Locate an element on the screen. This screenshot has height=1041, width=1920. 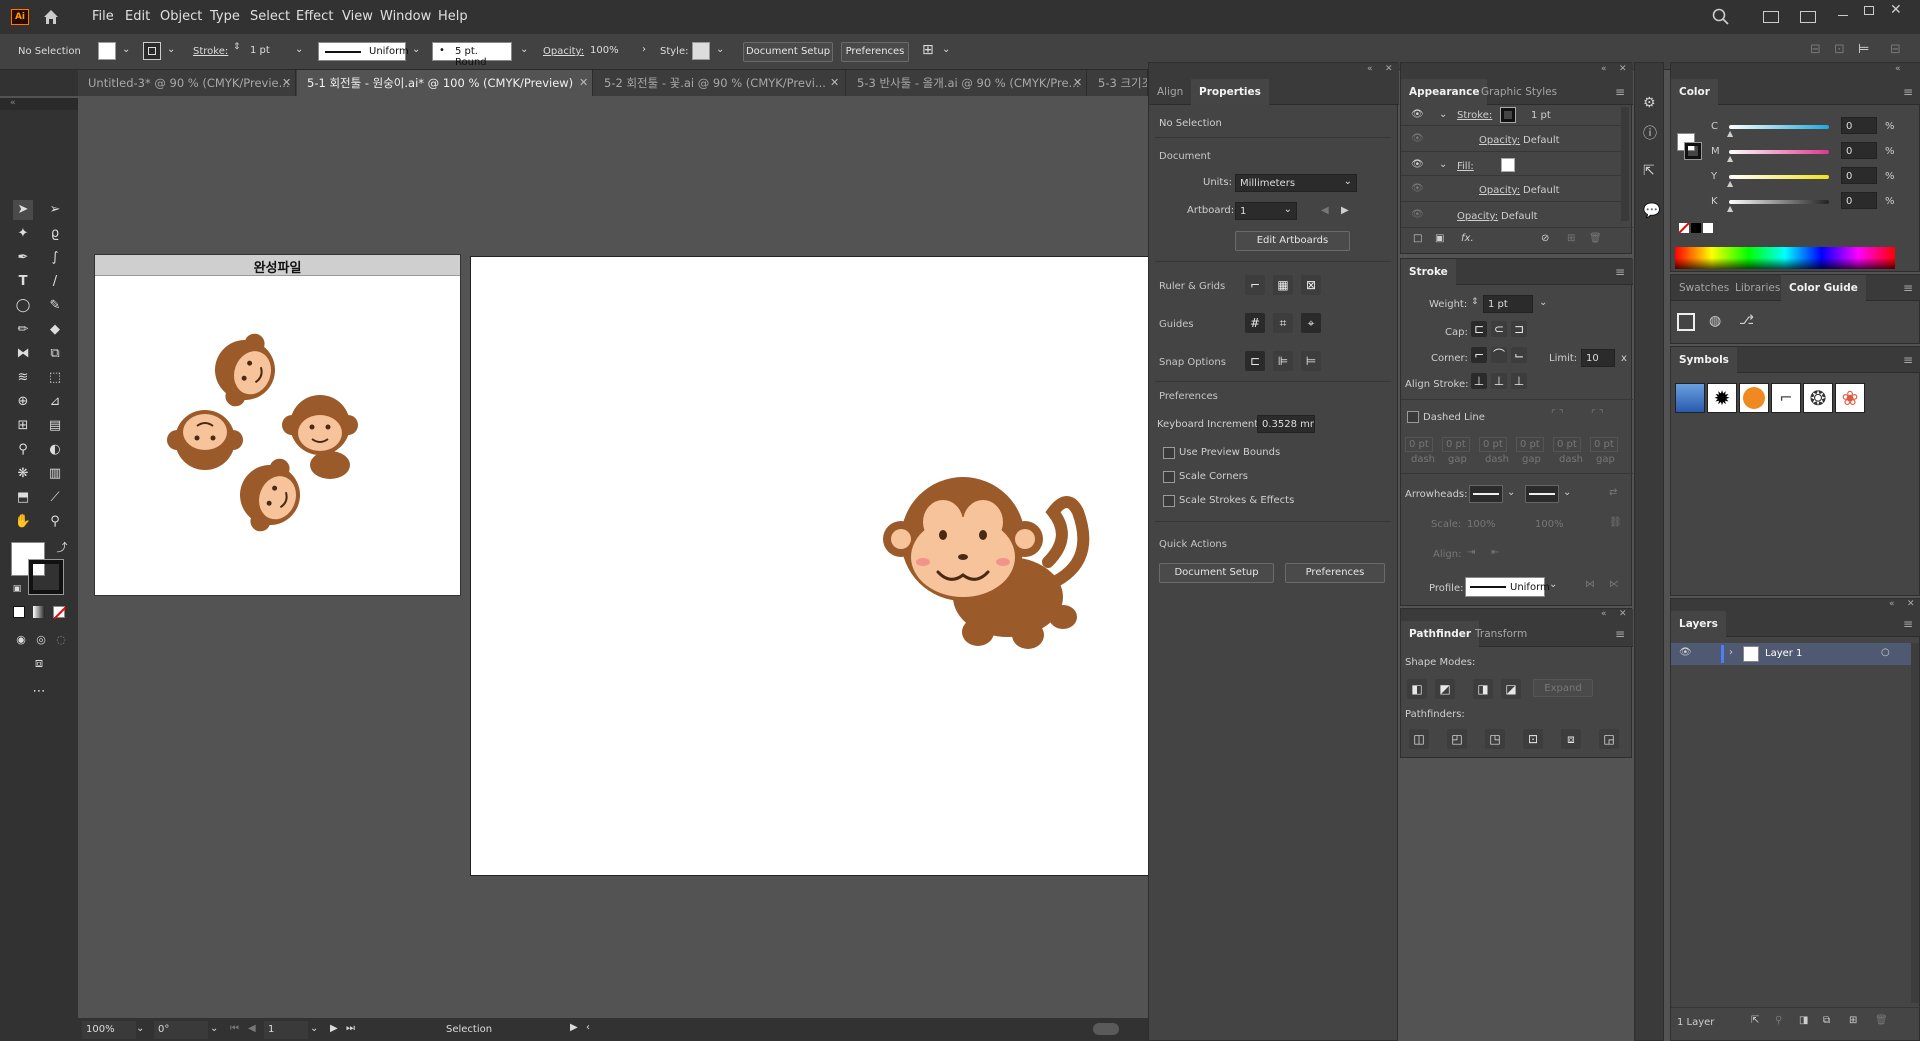
blend-tool-icon: ◐ is located at coordinates (55, 450).